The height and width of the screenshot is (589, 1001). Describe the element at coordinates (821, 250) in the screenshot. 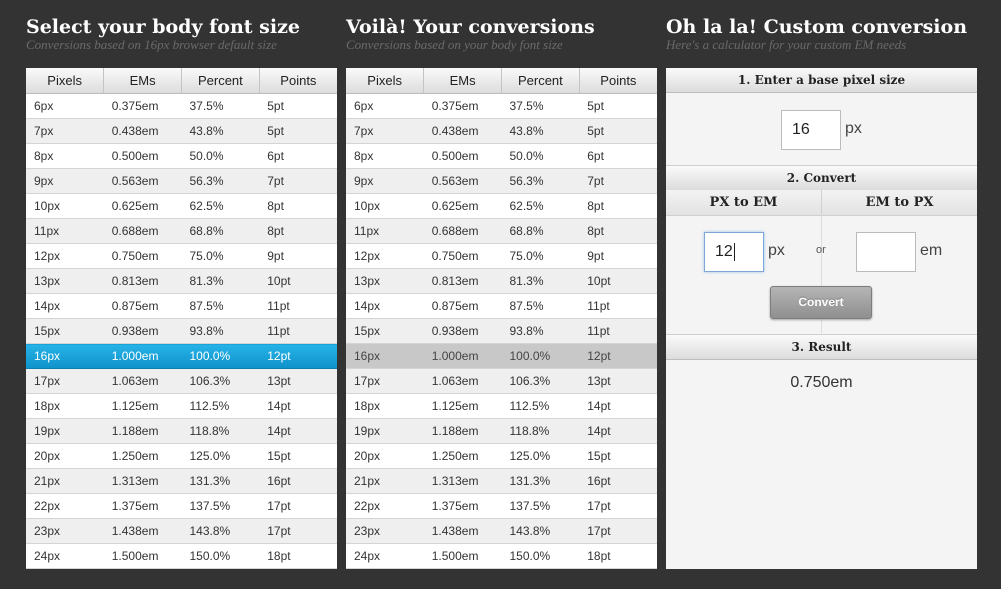

I see `or-label: or` at that location.